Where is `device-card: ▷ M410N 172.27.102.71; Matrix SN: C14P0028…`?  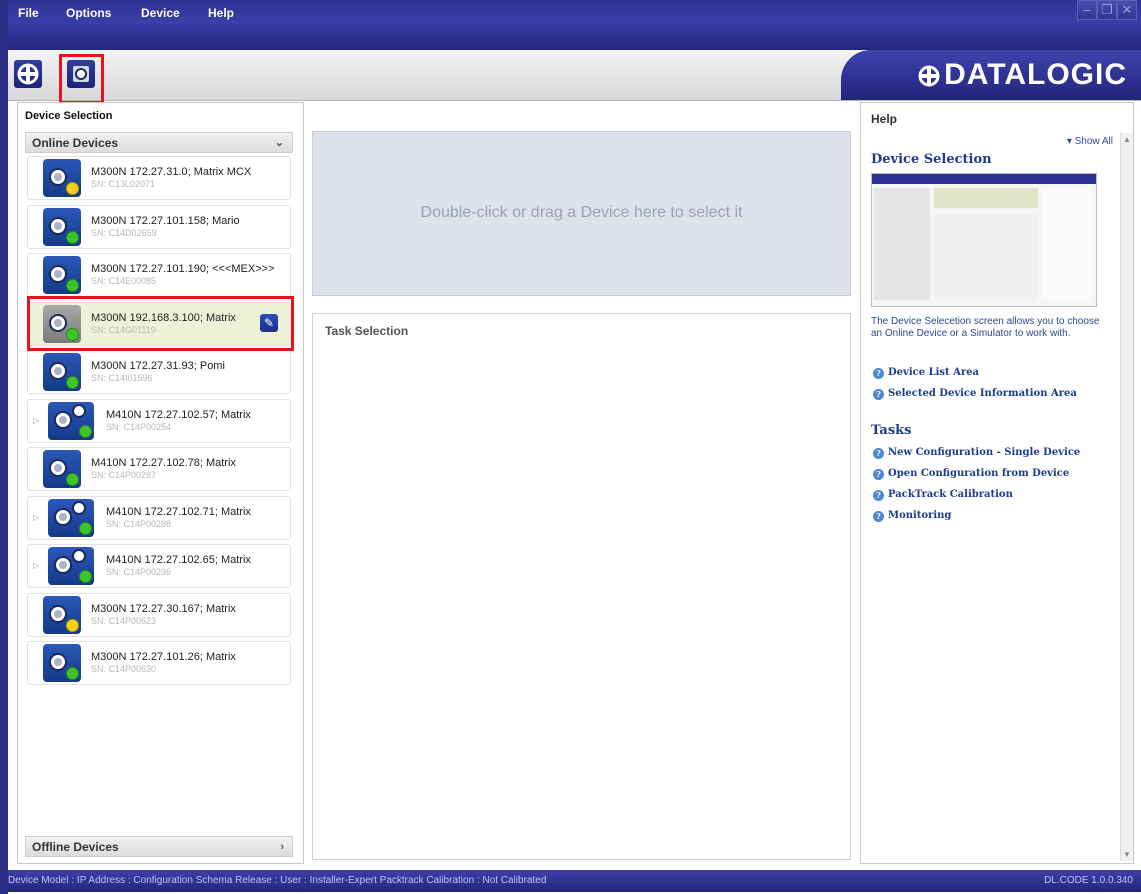 device-card: ▷ M410N 172.27.102.71; Matrix SN: C14P0028… is located at coordinates (159, 518).